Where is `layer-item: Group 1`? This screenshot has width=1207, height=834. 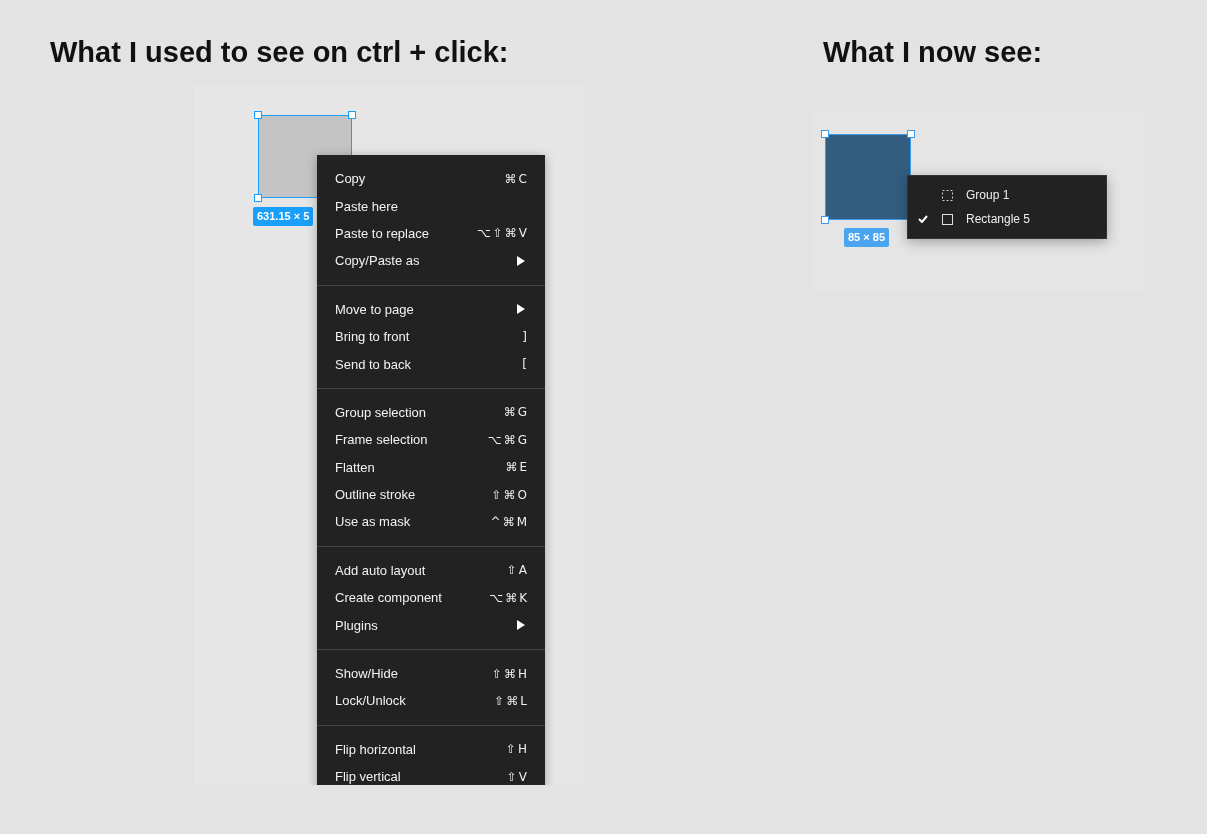
layer-item: Group 1 is located at coordinates (1007, 195).